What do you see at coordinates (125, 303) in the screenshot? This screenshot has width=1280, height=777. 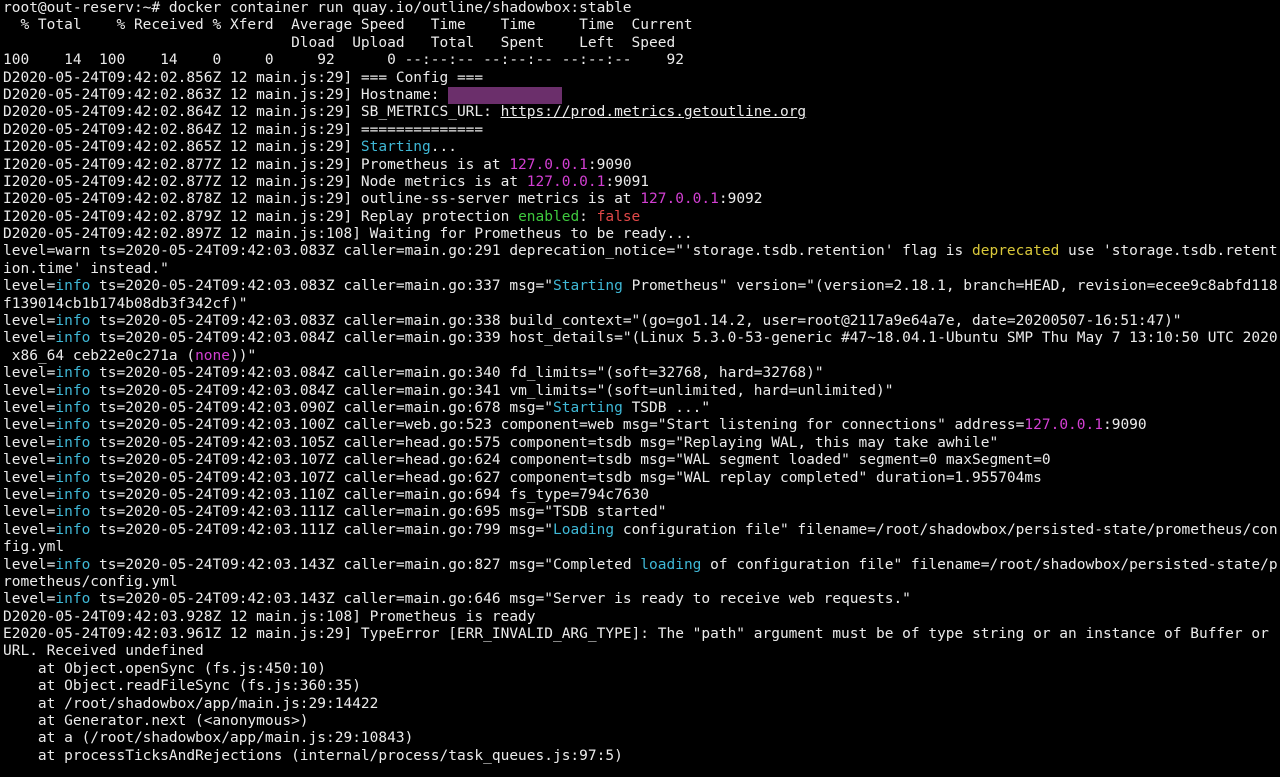 I see `terminal-text: f139014cb1b174b08db3f342cf)"` at bounding box center [125, 303].